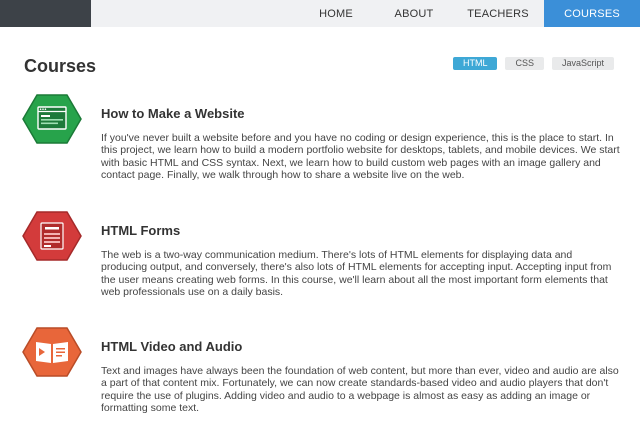 This screenshot has width=640, height=426. What do you see at coordinates (52, 119) in the screenshot?
I see `website-icon` at bounding box center [52, 119].